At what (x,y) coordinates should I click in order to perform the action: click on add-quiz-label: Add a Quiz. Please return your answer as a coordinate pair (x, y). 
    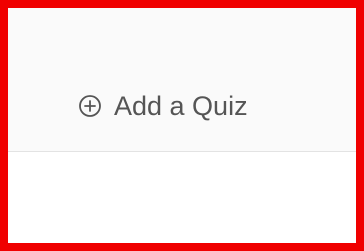
    Looking at the image, I should click on (181, 105).